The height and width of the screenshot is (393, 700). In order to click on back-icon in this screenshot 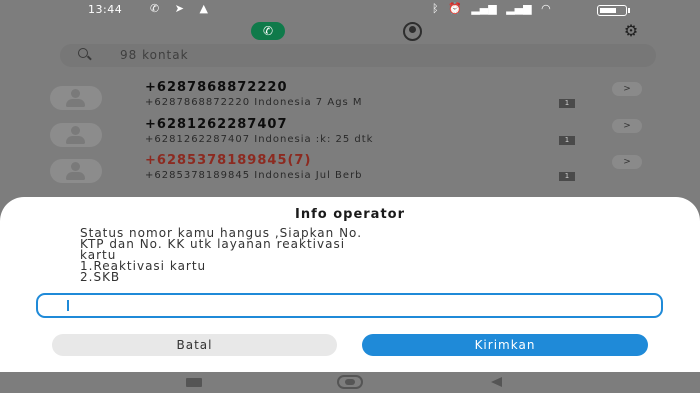, I will do `click(496, 382)`.